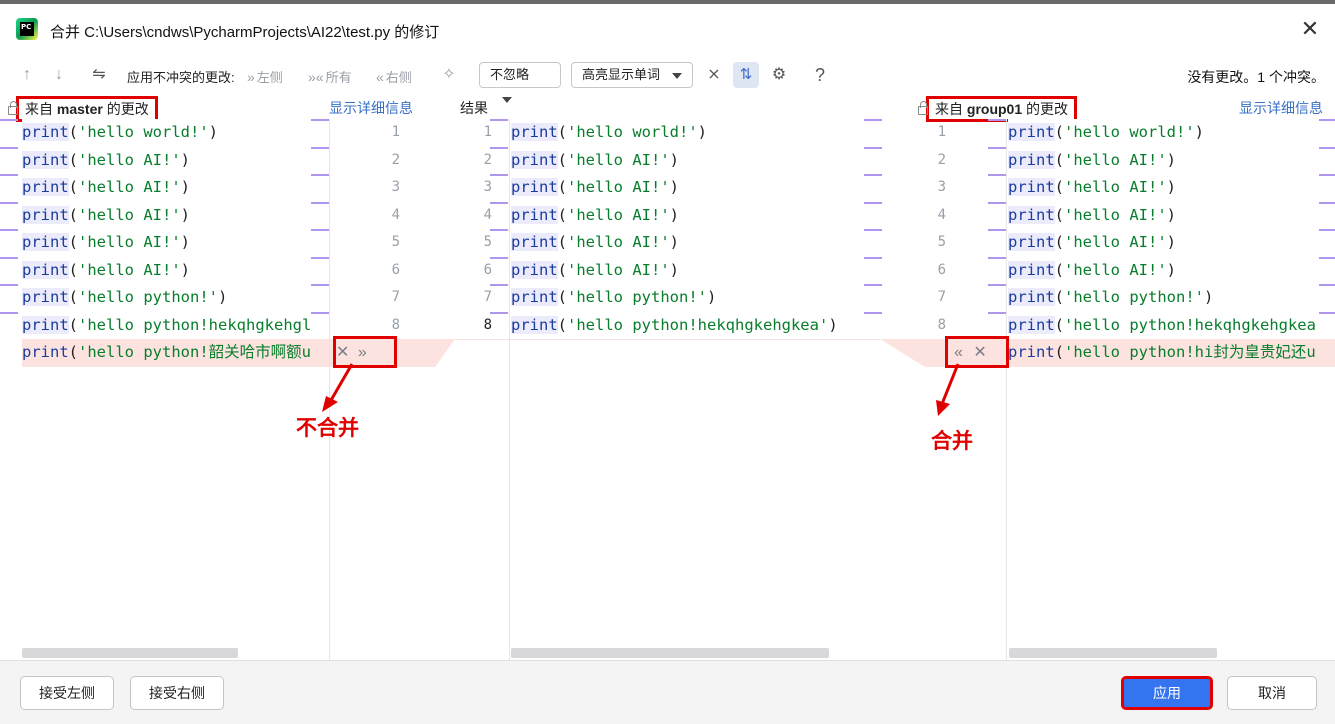 This screenshot has width=1335, height=724. What do you see at coordinates (670, 653) in the screenshot?
I see `result-horizontal-scrollbar` at bounding box center [670, 653].